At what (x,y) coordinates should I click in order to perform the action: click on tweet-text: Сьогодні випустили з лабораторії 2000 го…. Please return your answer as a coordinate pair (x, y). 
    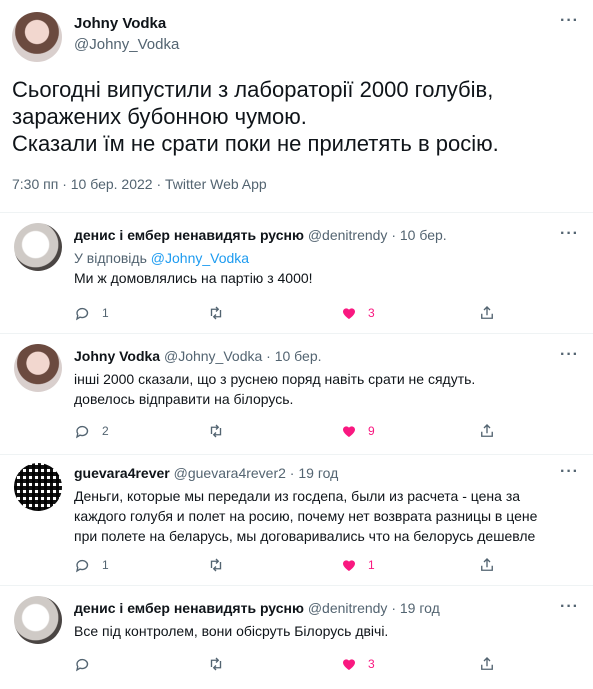
    Looking at the image, I should click on (297, 116).